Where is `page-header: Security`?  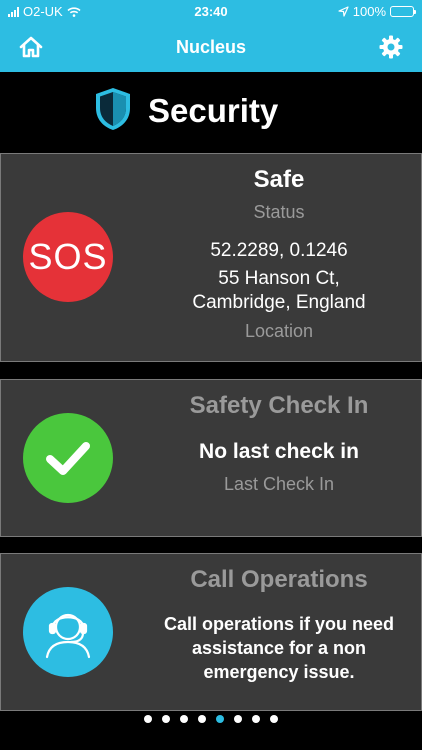 page-header: Security is located at coordinates (211, 112).